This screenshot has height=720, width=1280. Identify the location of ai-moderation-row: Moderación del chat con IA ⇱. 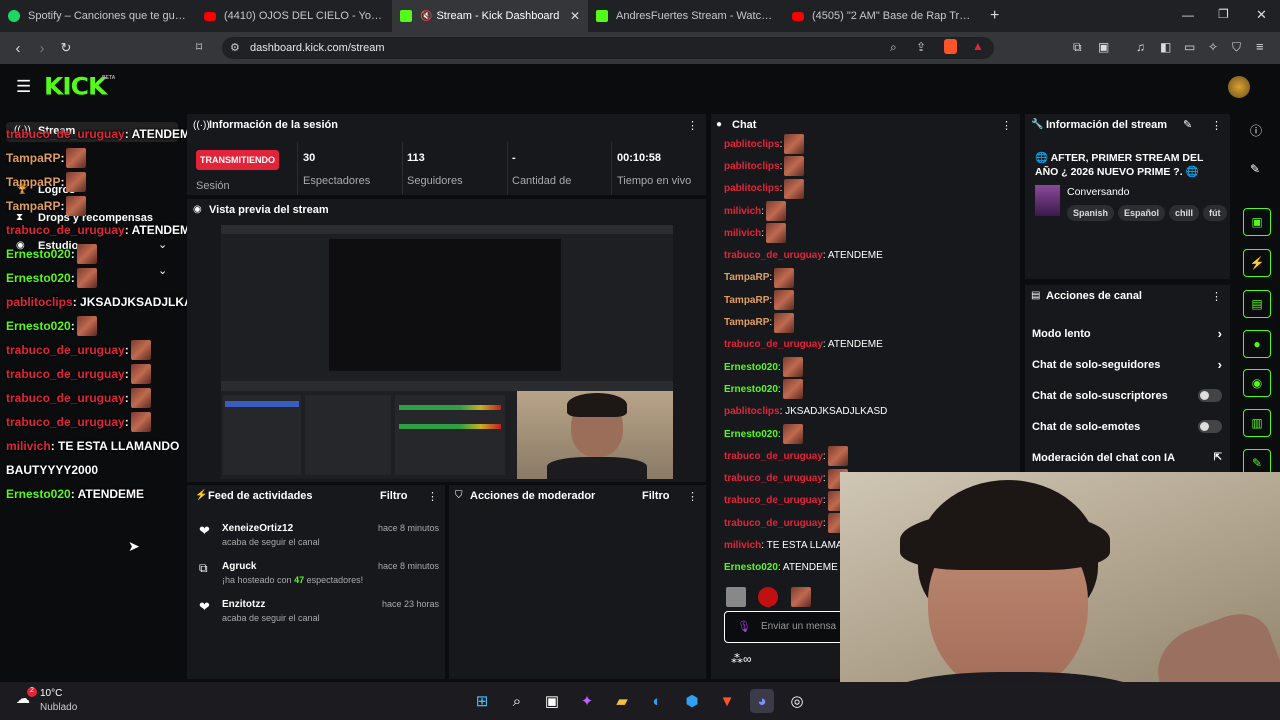
(1127, 457).